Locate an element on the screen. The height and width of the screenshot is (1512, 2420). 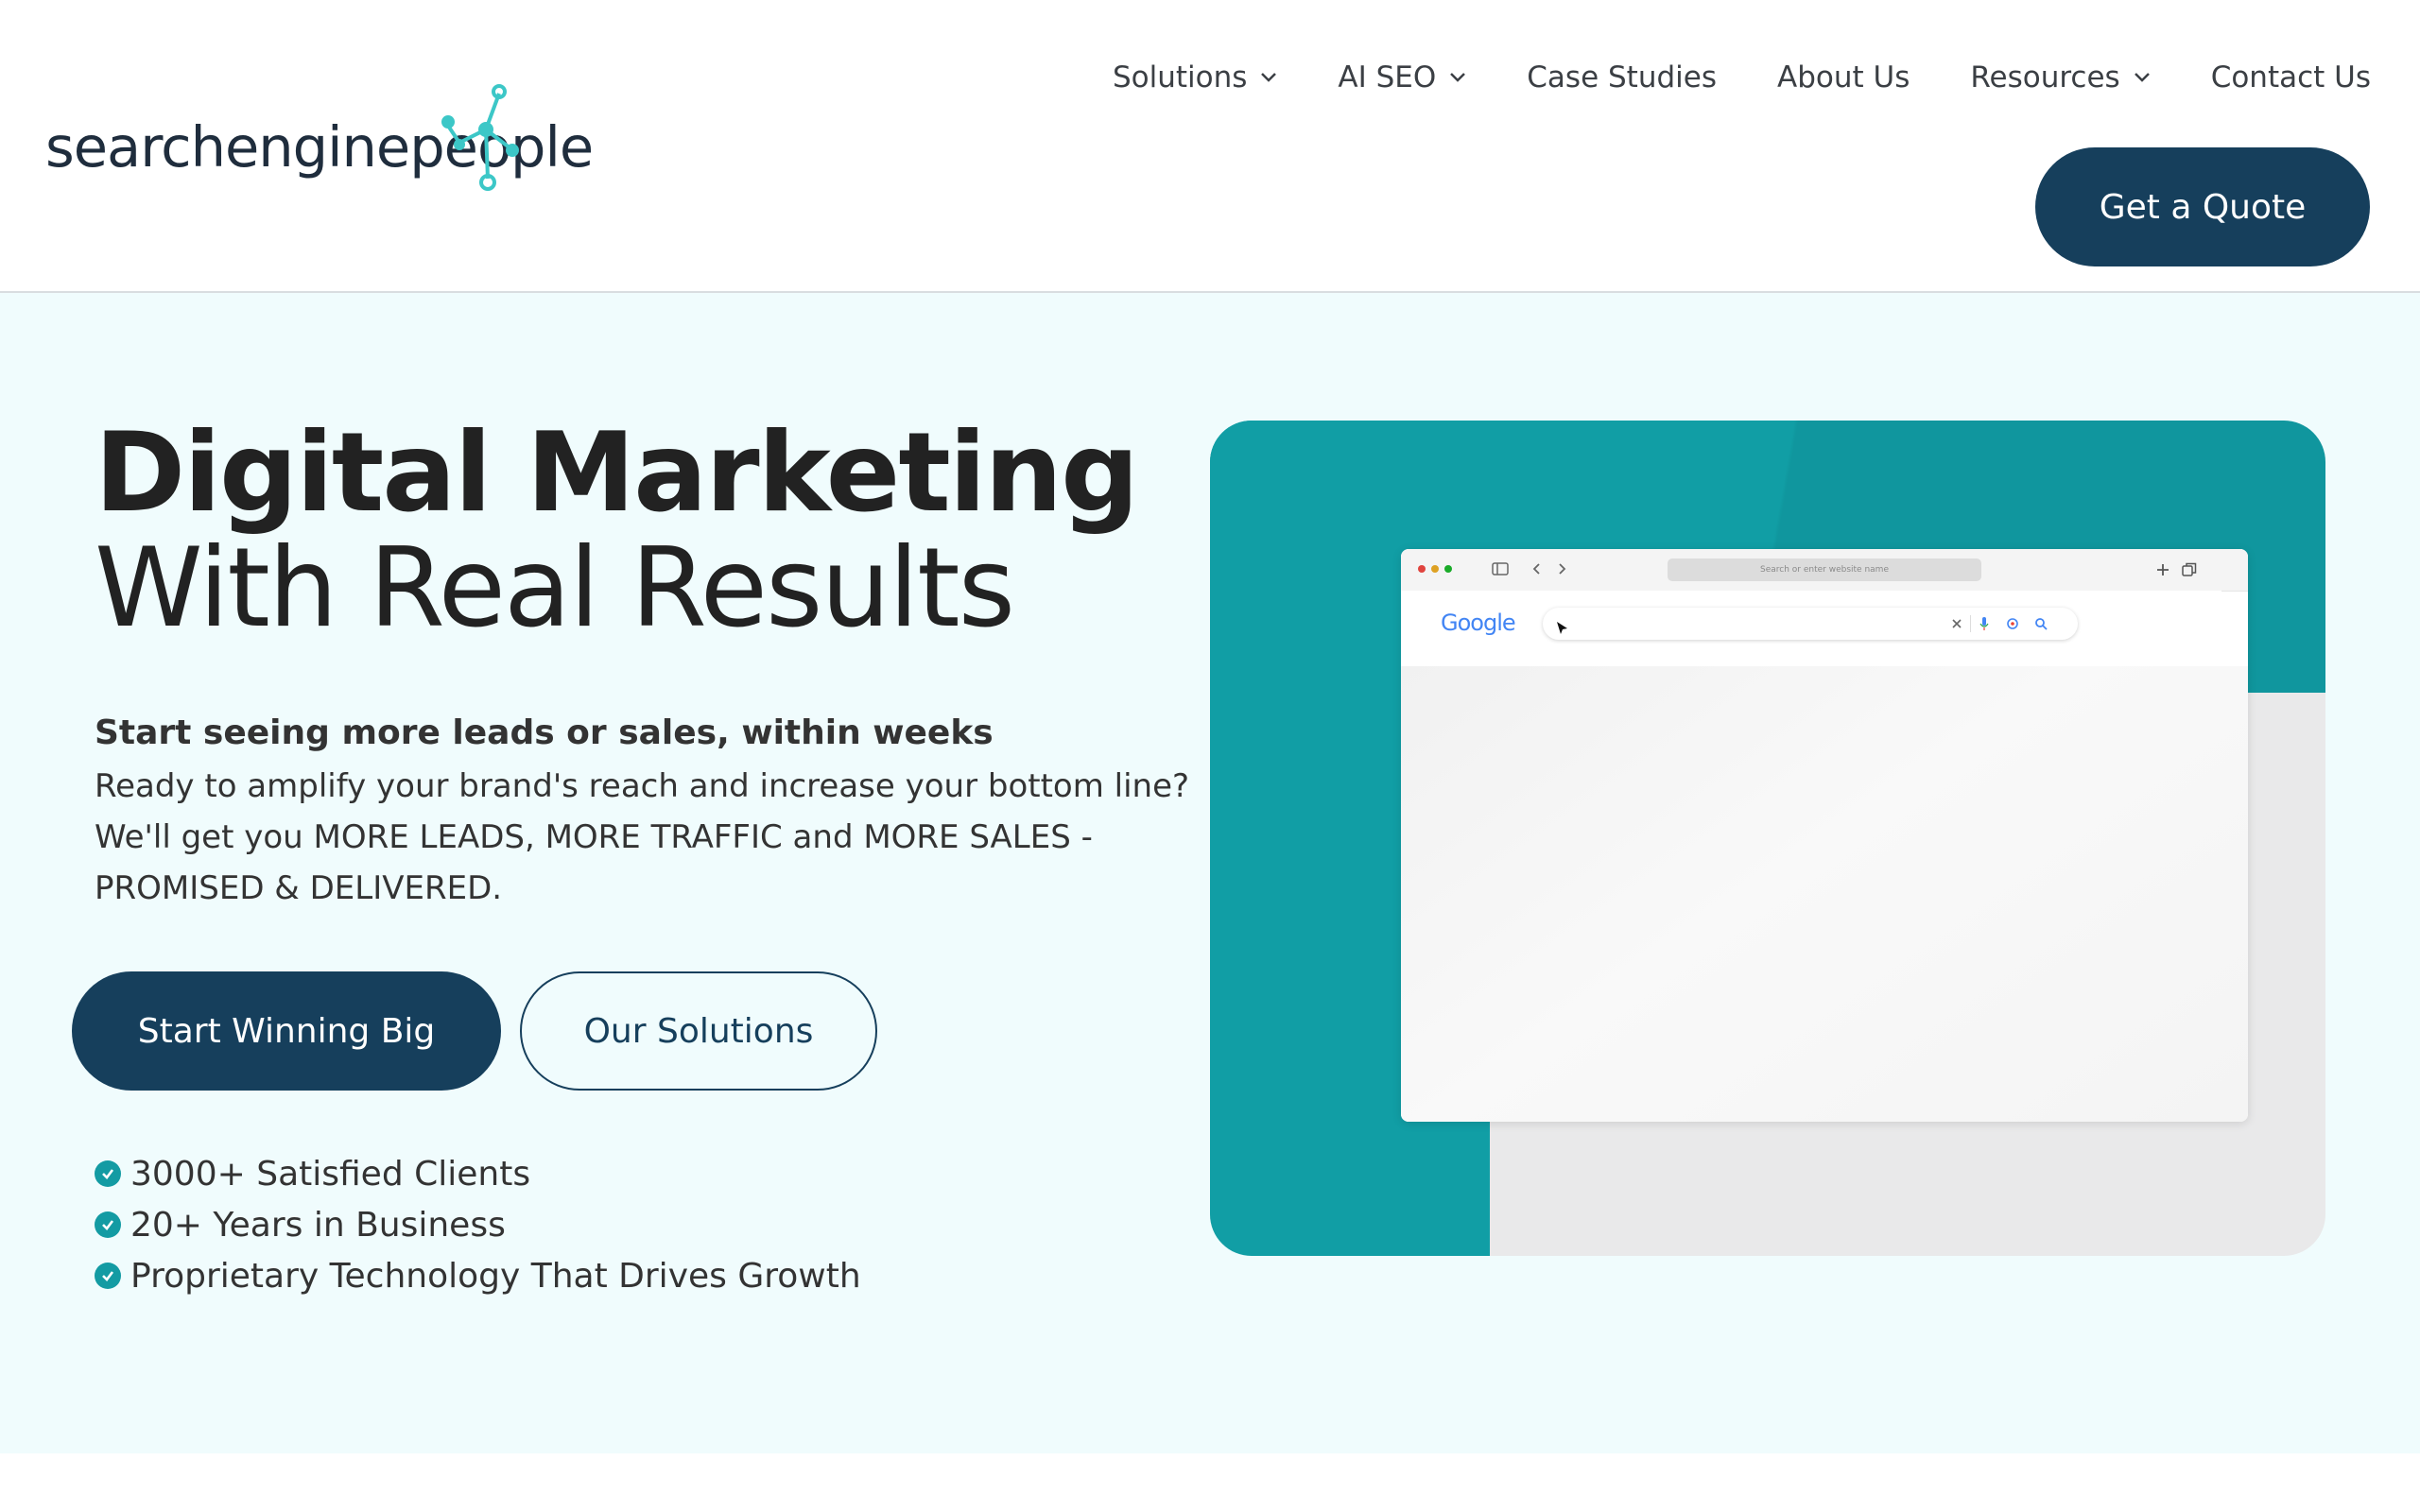
hero-subtitle: With Real Results is located at coordinates (555, 588).